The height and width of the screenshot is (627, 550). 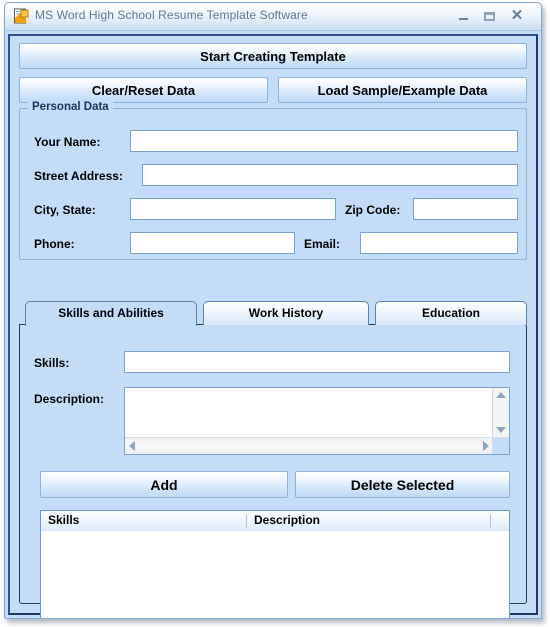 I want to click on your-name-input, so click(x=324, y=141).